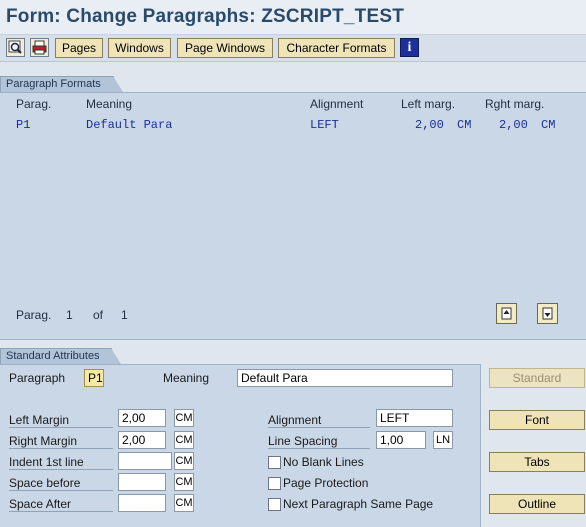 This screenshot has height=527, width=586. What do you see at coordinates (184, 418) in the screenshot?
I see `left-margin-unit: CM` at bounding box center [184, 418].